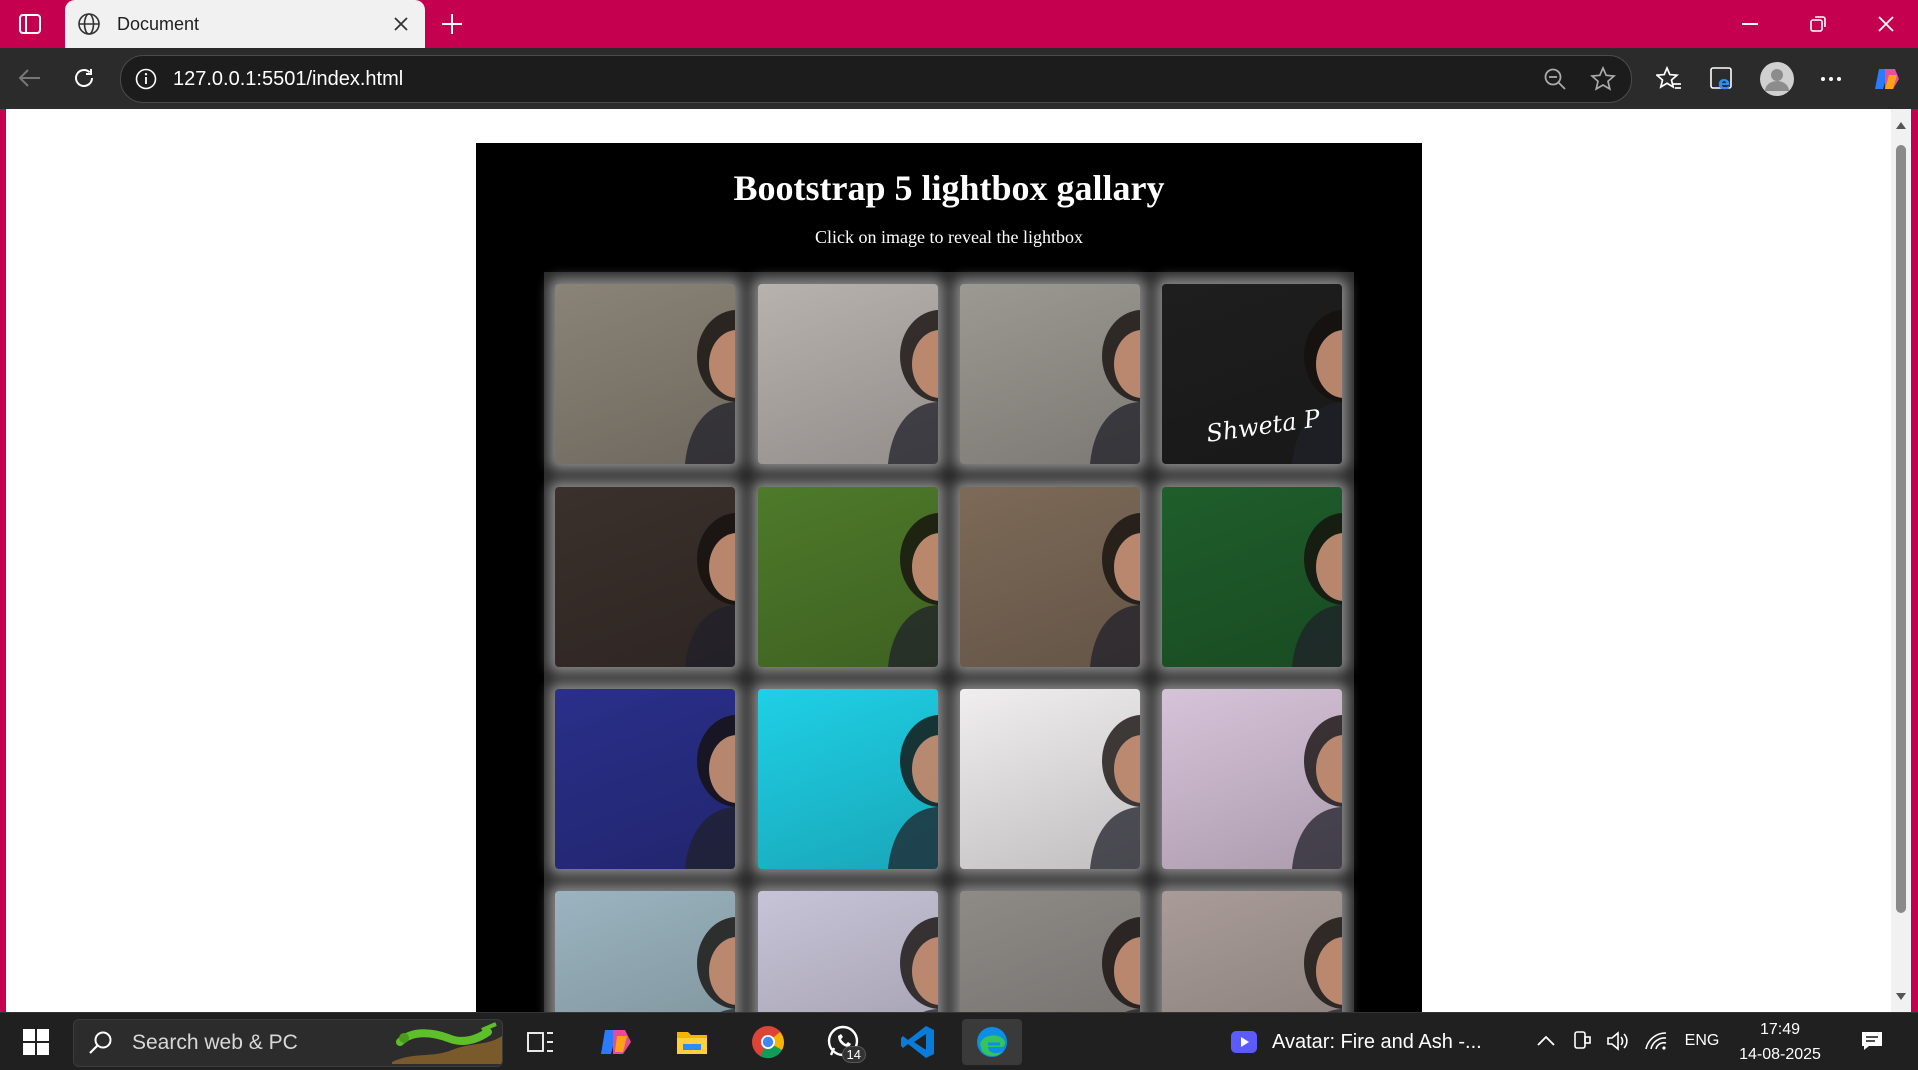 Image resolution: width=1918 pixels, height=1070 pixels. Describe the element at coordinates (1901, 996) in the screenshot. I see `scroll-down-arrow-icon` at that location.